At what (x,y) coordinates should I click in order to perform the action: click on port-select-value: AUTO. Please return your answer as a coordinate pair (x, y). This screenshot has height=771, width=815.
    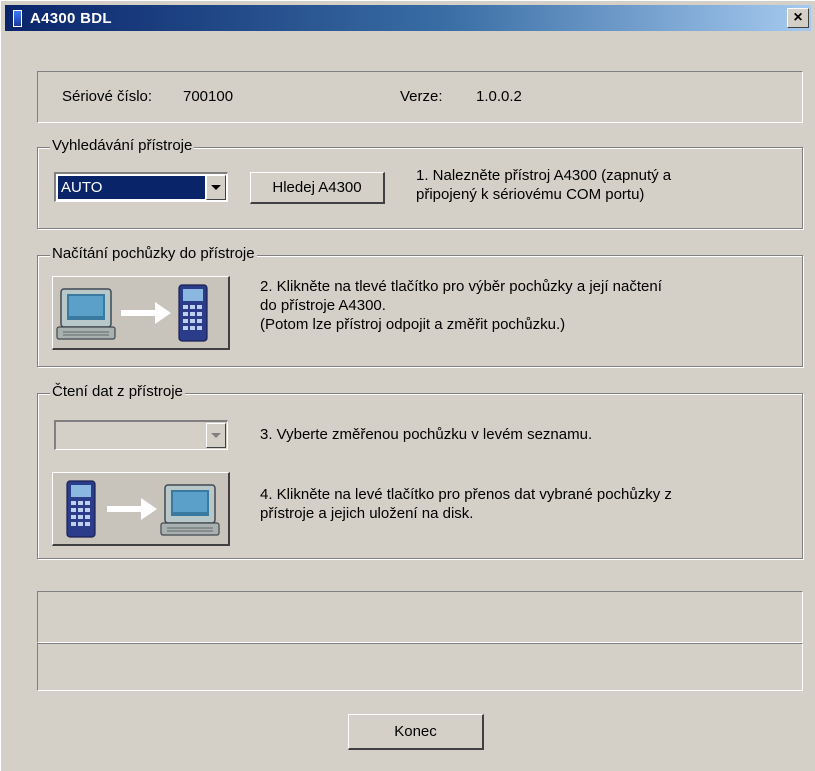
    Looking at the image, I should click on (131, 187).